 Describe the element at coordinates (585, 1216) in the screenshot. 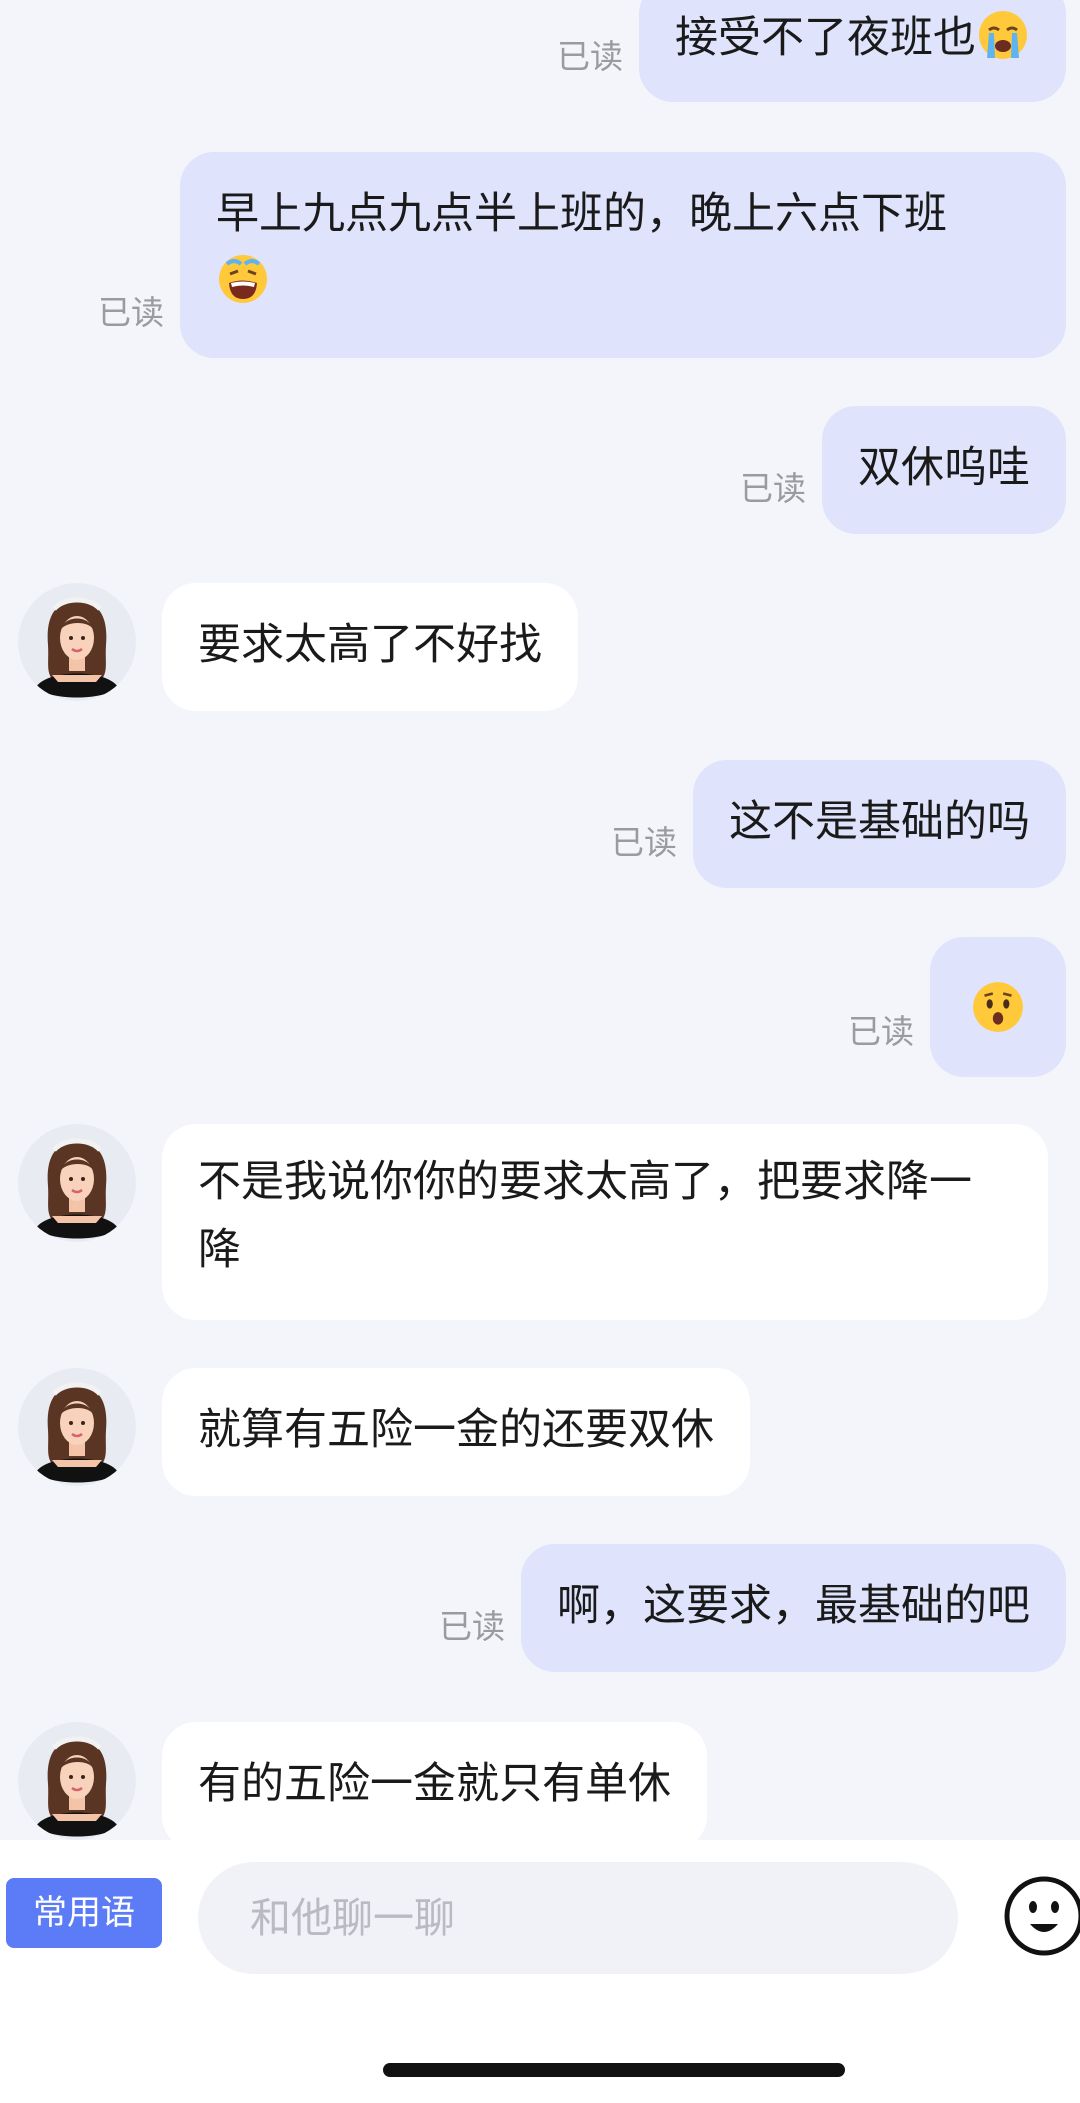

I see `message-text: 不是我说你你的要求太高了，把要求降一降` at that location.